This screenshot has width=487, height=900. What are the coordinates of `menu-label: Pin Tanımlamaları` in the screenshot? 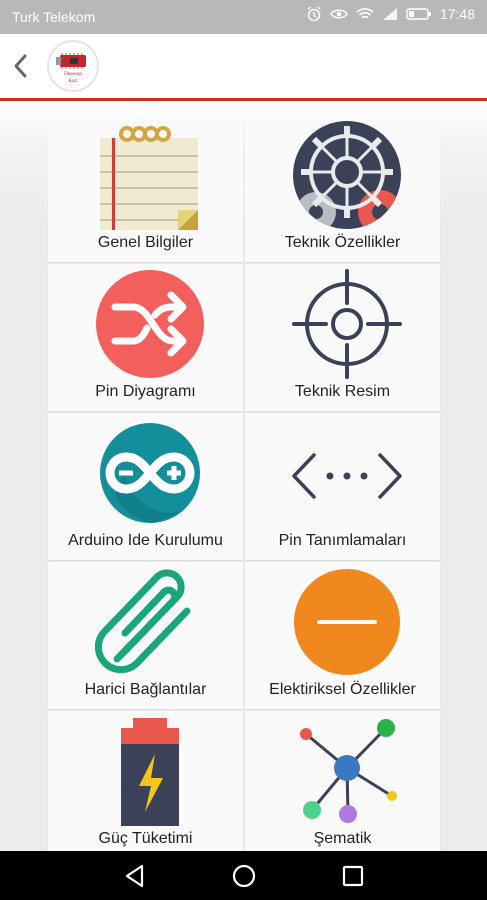 It's located at (342, 540).